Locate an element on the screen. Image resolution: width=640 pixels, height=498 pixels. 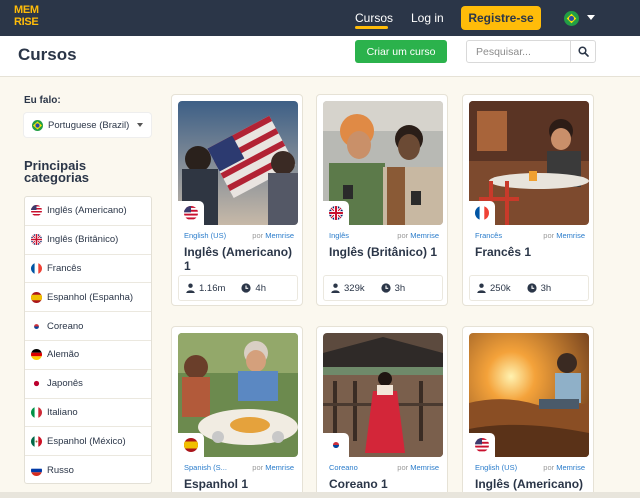
italy-flag-icon is located at coordinates (36, 412).